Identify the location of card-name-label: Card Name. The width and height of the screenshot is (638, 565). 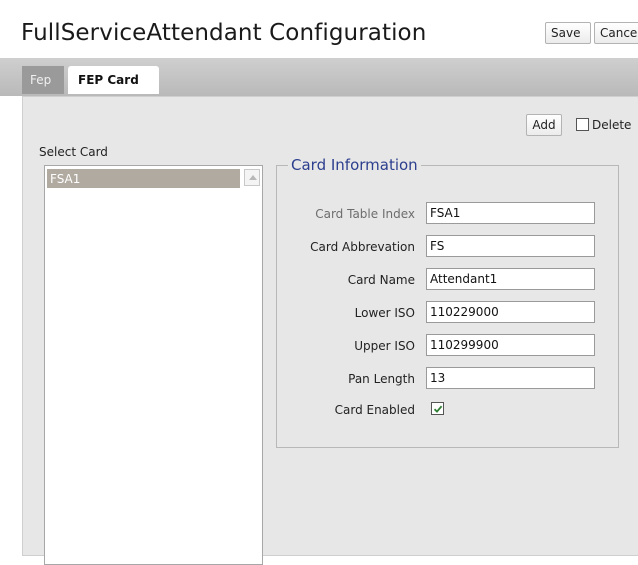
(381, 280).